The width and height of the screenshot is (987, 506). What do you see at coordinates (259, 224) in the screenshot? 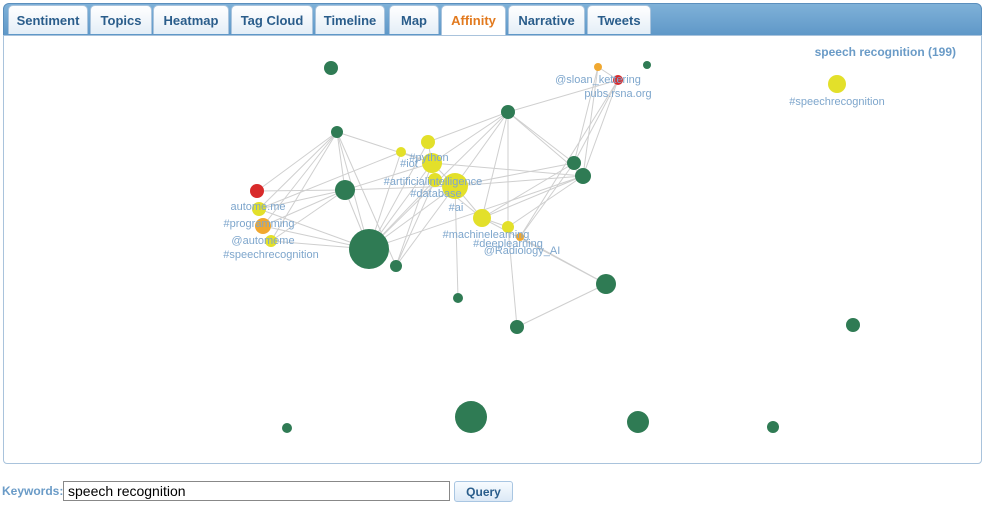
I see `node-label: #programming` at bounding box center [259, 224].